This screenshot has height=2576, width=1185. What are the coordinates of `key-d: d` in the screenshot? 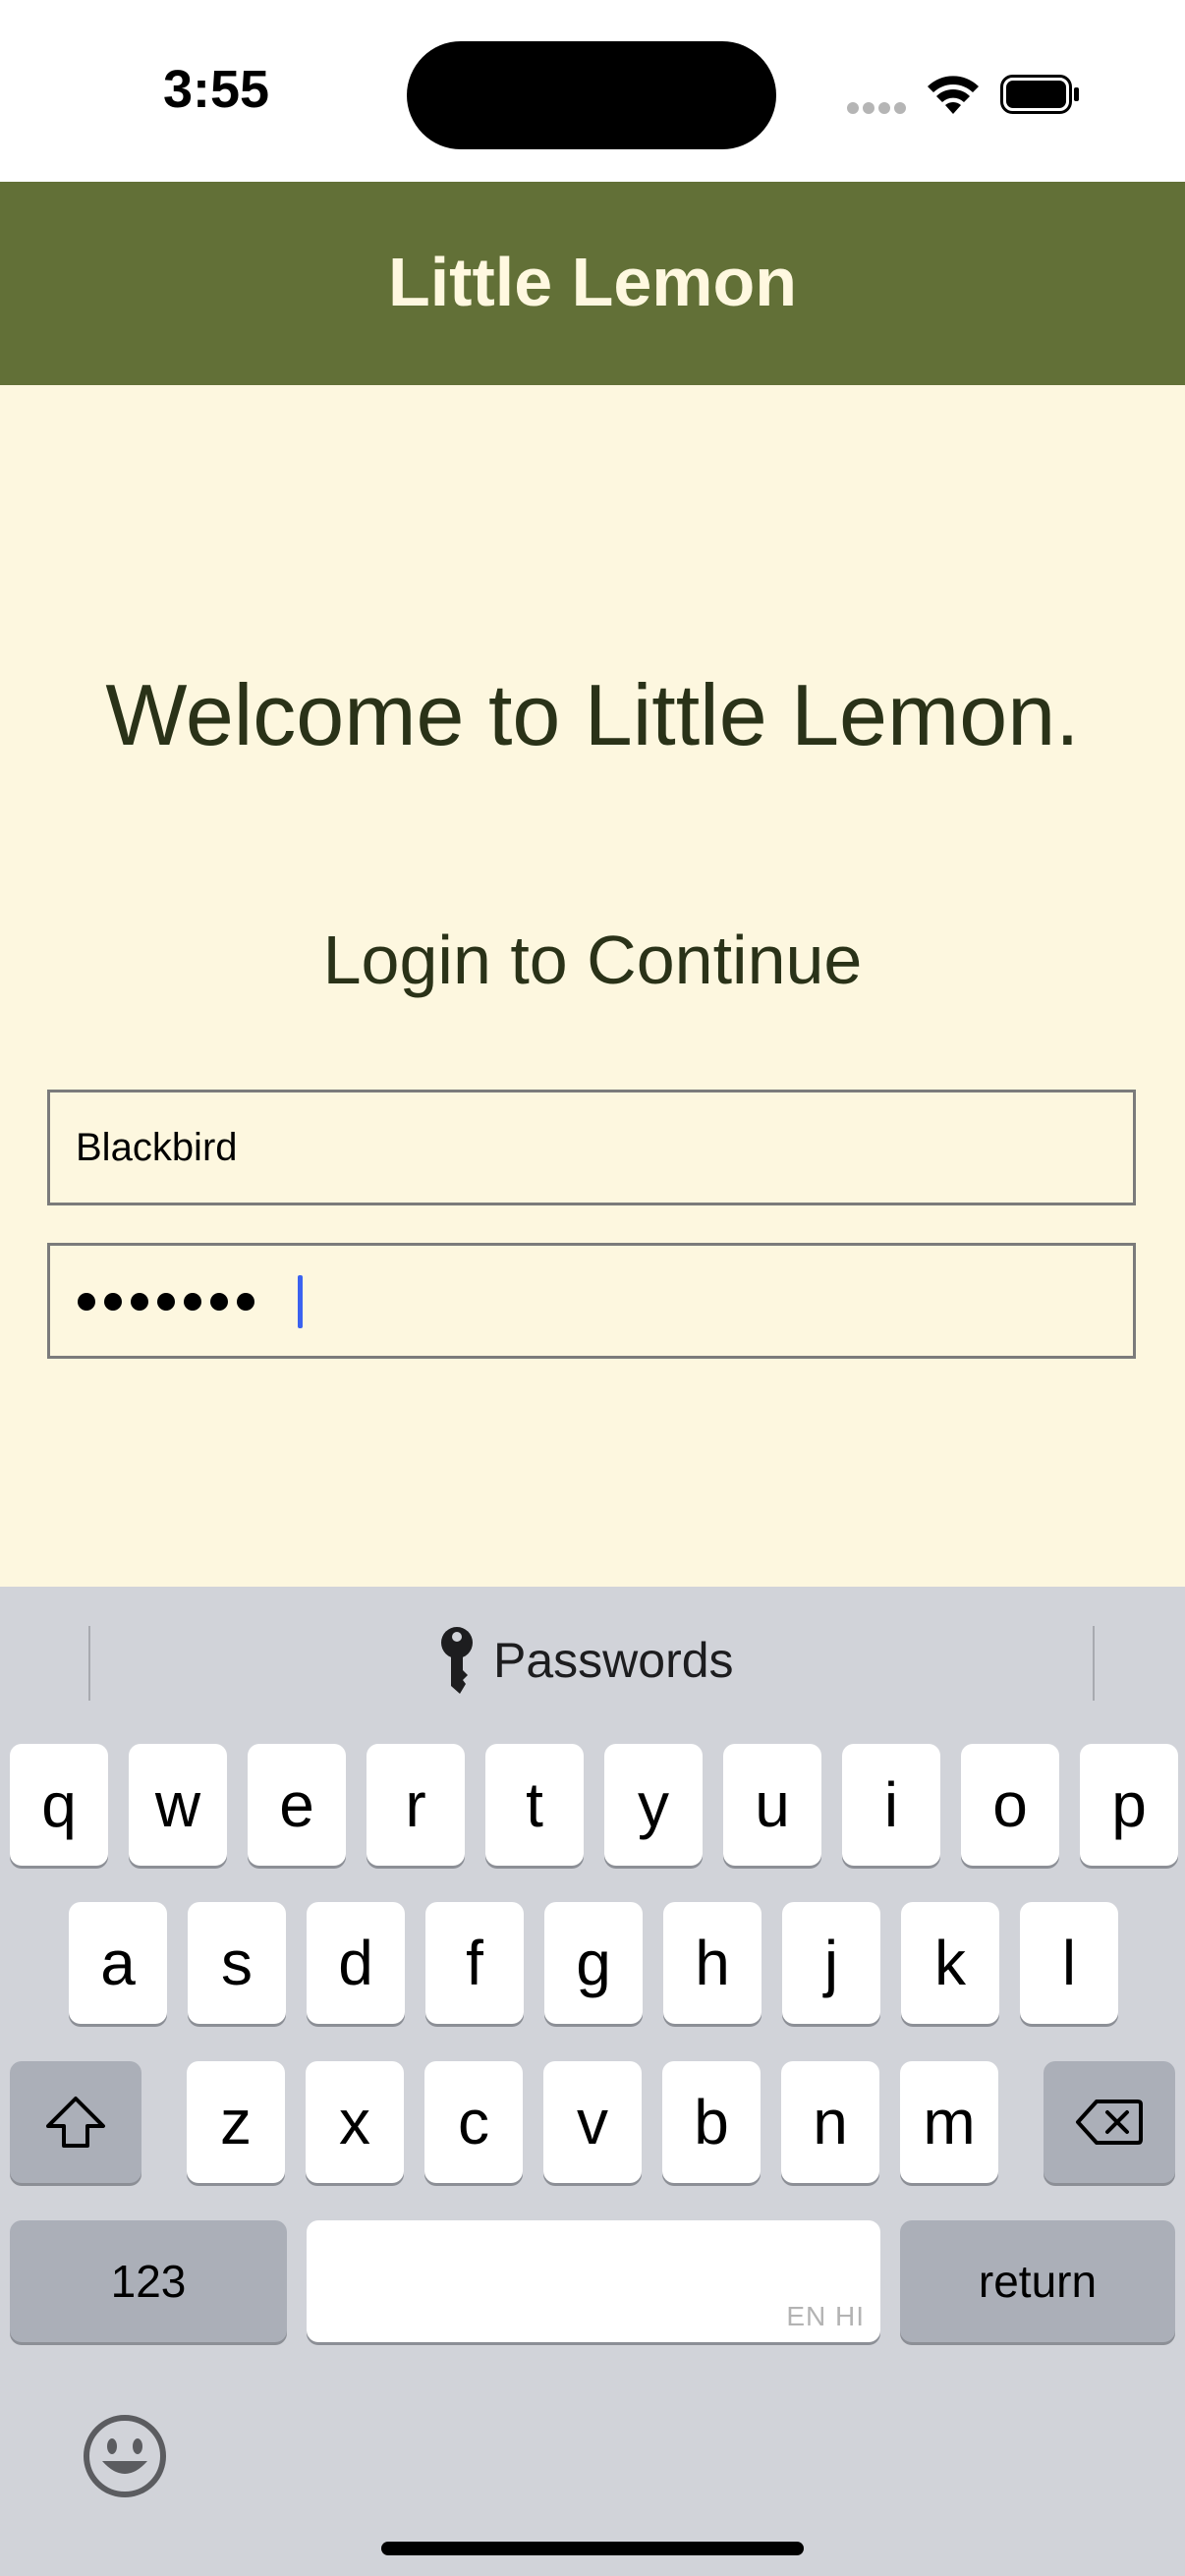 It's located at (356, 1963).